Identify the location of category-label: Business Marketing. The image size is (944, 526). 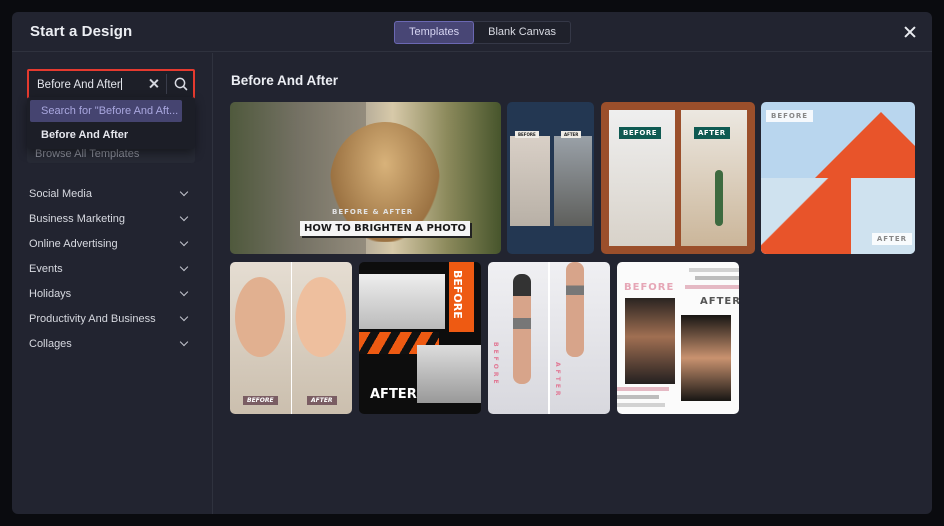
(77, 219).